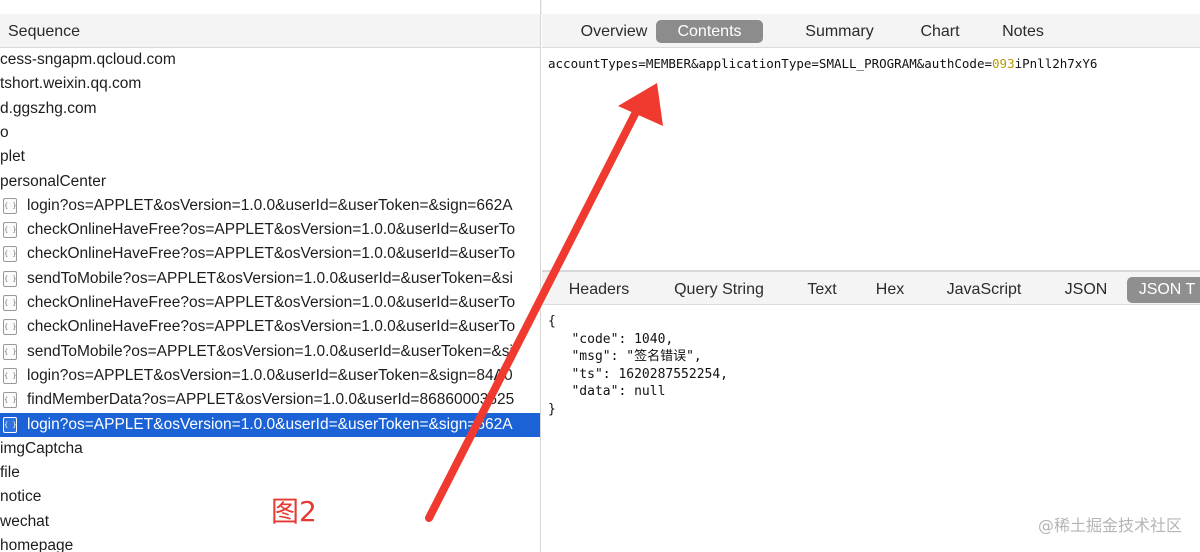 The width and height of the screenshot is (1200, 552). What do you see at coordinates (53, 181) in the screenshot?
I see `row-label: personalCenter` at bounding box center [53, 181].